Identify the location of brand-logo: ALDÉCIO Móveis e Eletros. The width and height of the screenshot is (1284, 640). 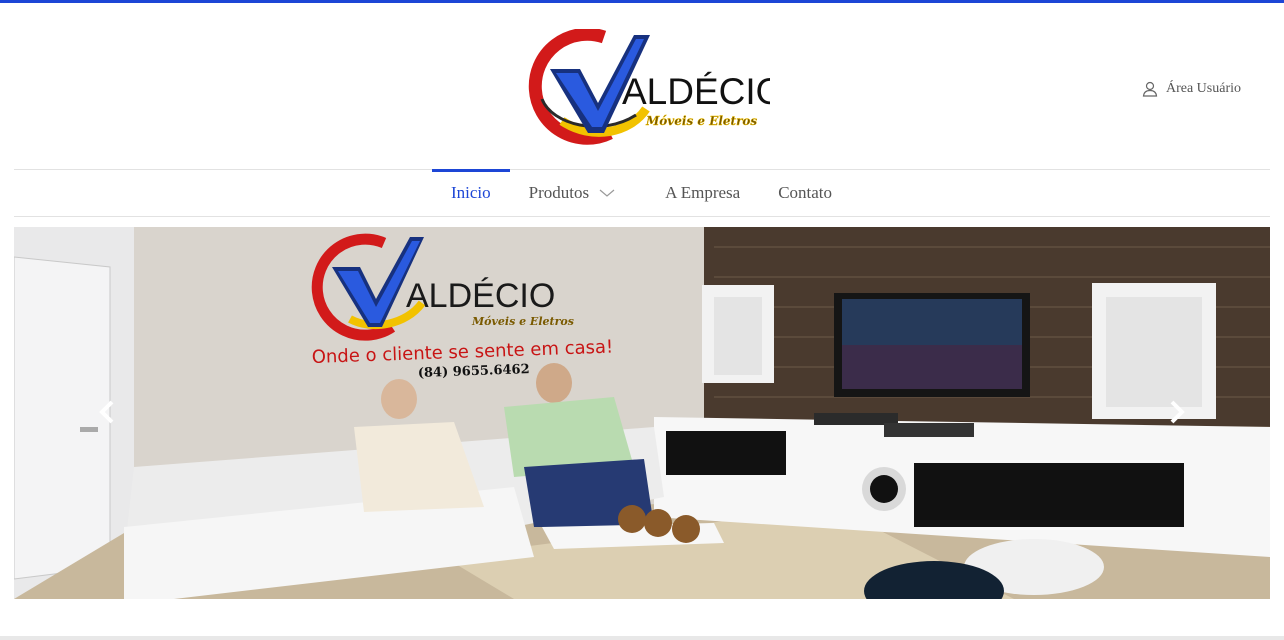
(641, 88).